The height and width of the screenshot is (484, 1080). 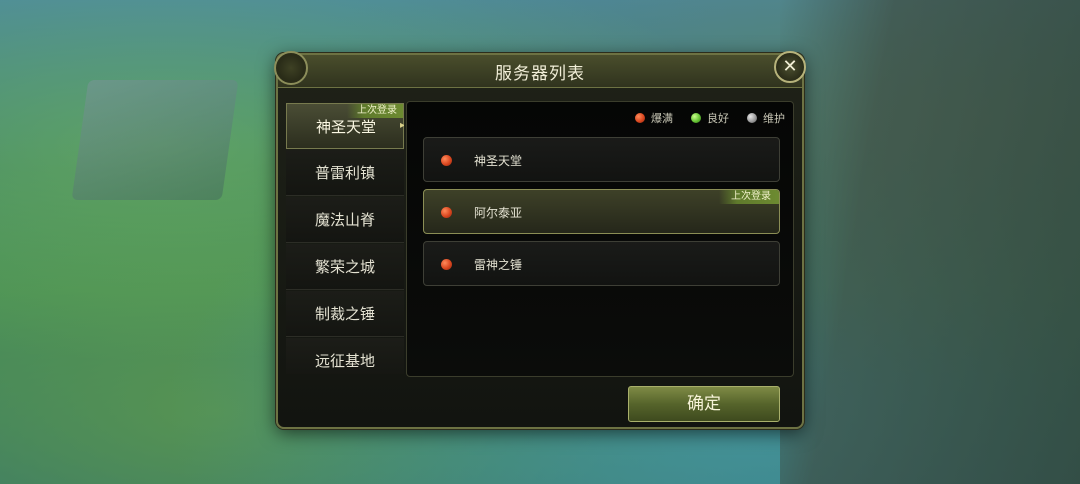 What do you see at coordinates (662, 118) in the screenshot?
I see `legend-full-label: 爆满` at bounding box center [662, 118].